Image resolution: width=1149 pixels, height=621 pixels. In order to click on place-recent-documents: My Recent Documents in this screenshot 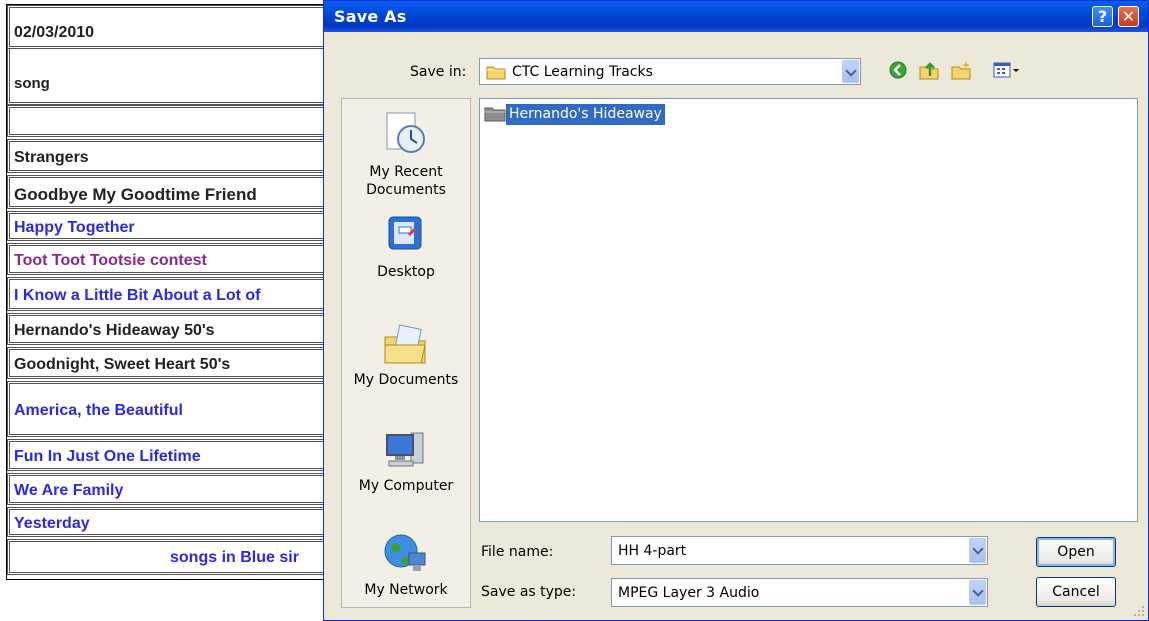, I will do `click(406, 155)`.